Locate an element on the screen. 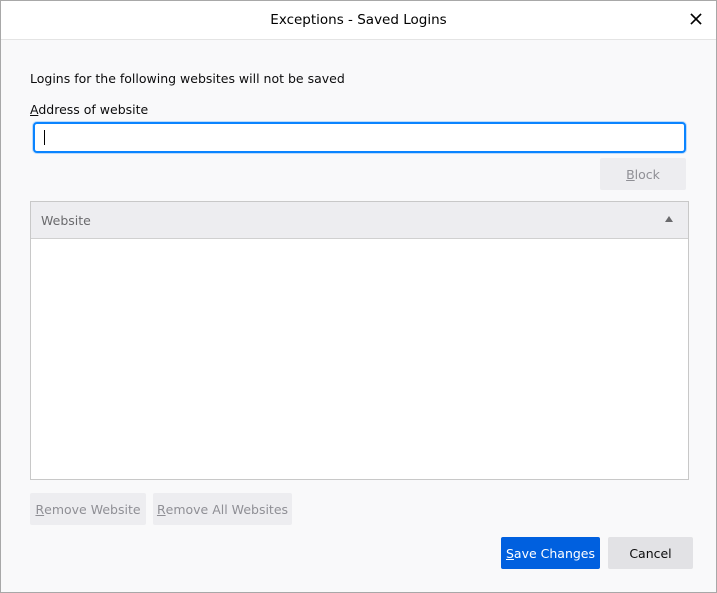 This screenshot has width=717, height=593. remove-all-websites-button: Remove All Websites is located at coordinates (222, 509).